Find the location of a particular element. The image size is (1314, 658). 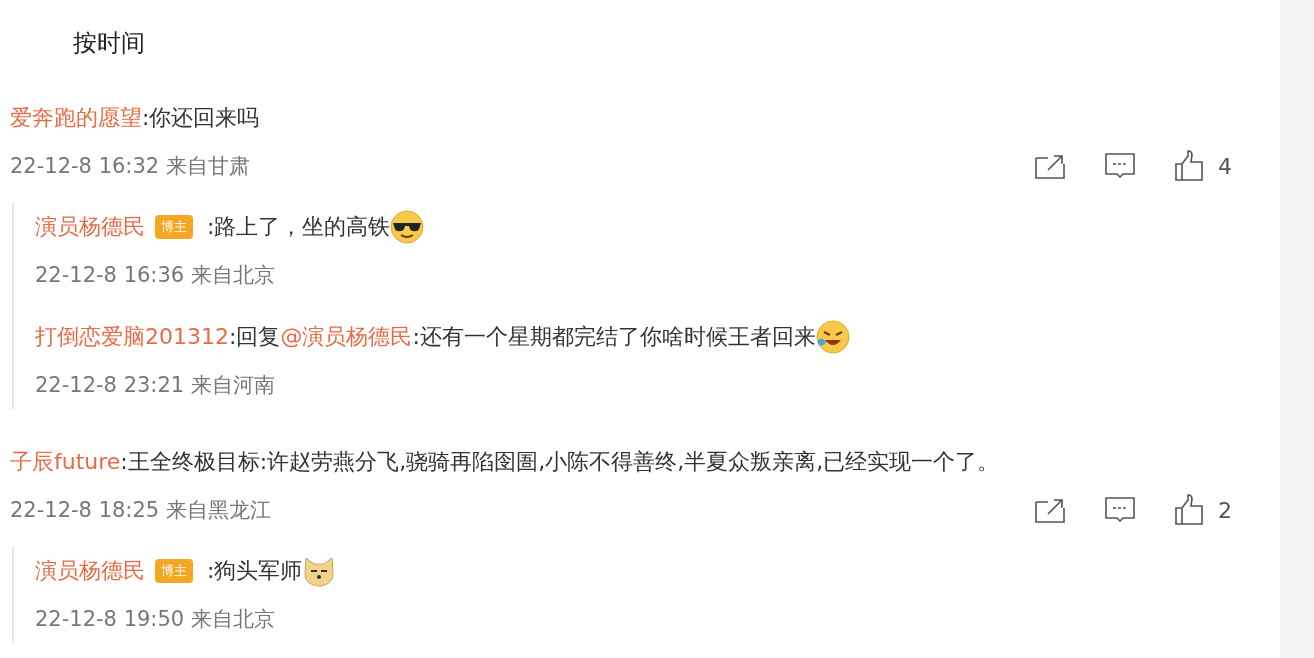

dog-face-icon is located at coordinates (319, 571).